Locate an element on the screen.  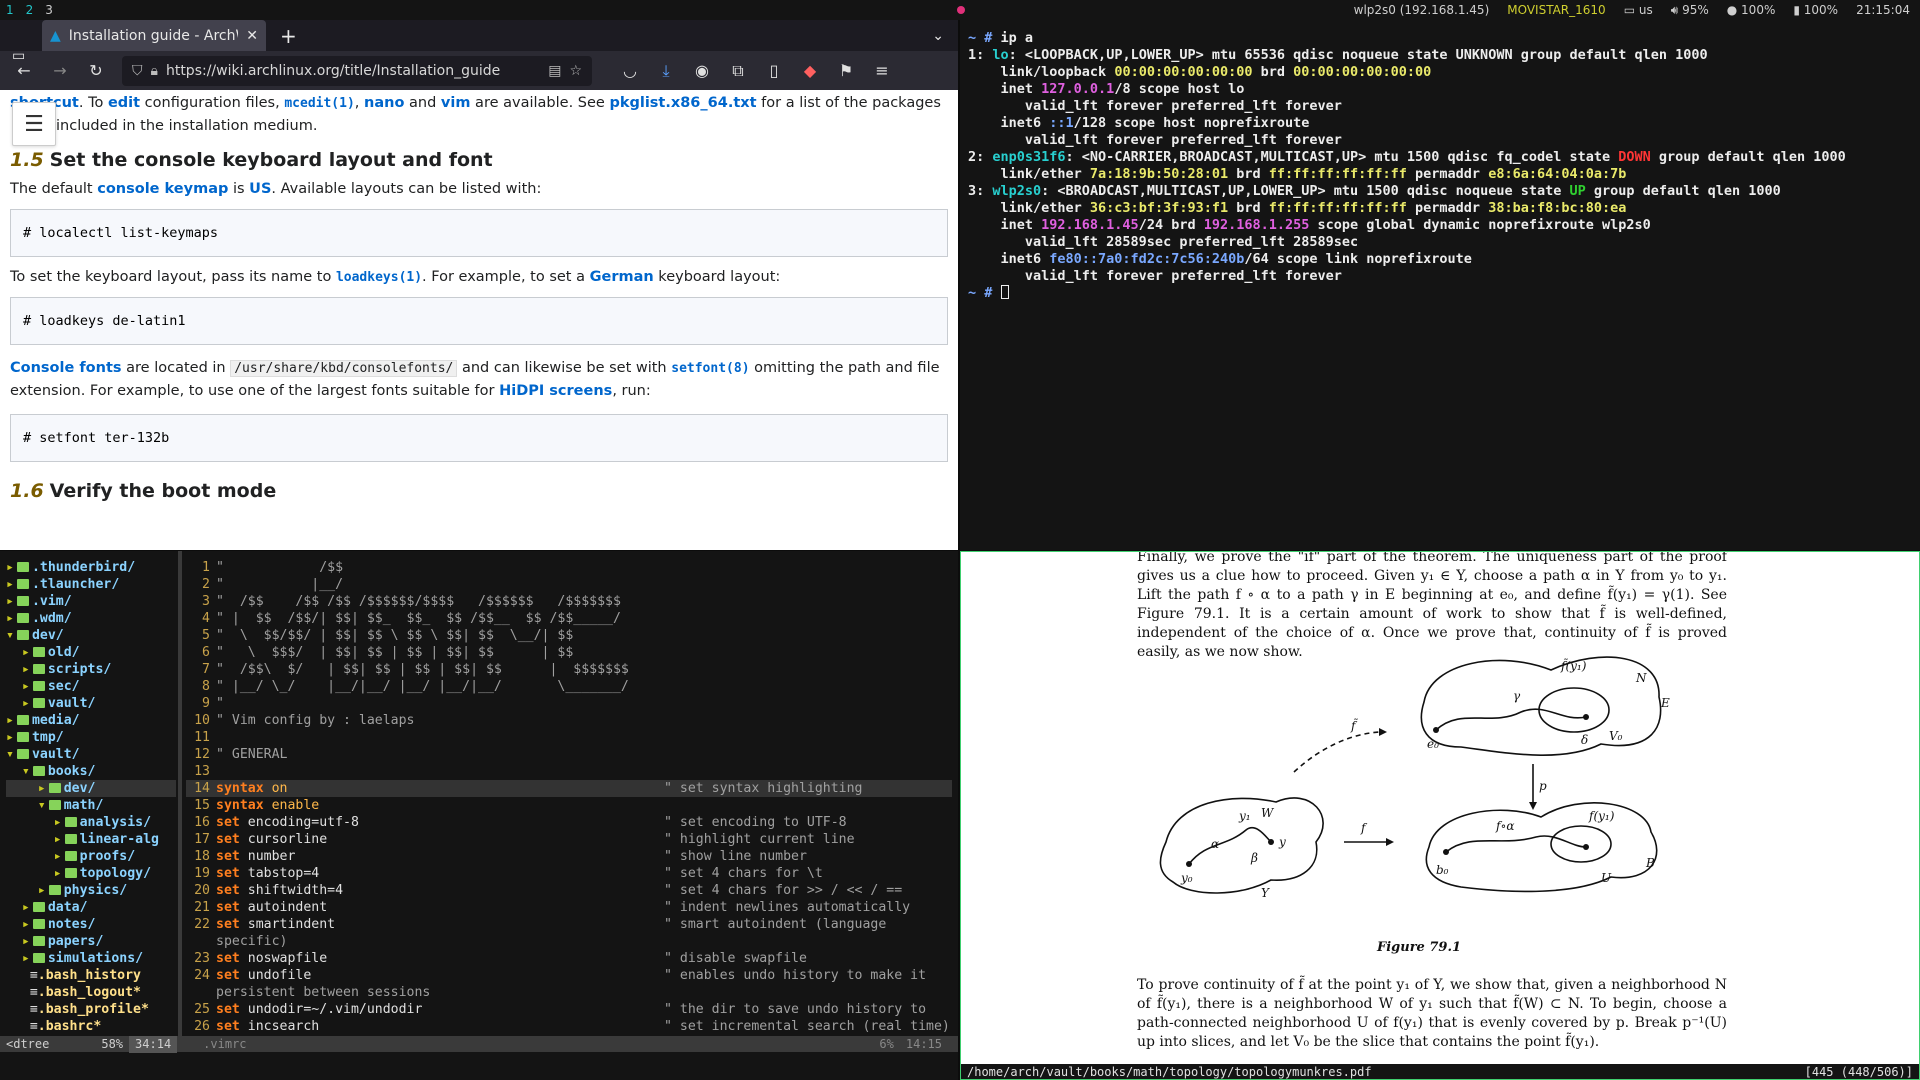
tree-item: ▸ dev/ is located at coordinates (91, 788).